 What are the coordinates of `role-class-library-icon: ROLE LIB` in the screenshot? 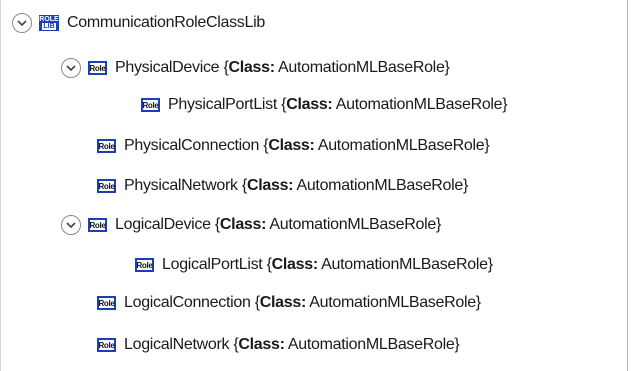 It's located at (49, 23).